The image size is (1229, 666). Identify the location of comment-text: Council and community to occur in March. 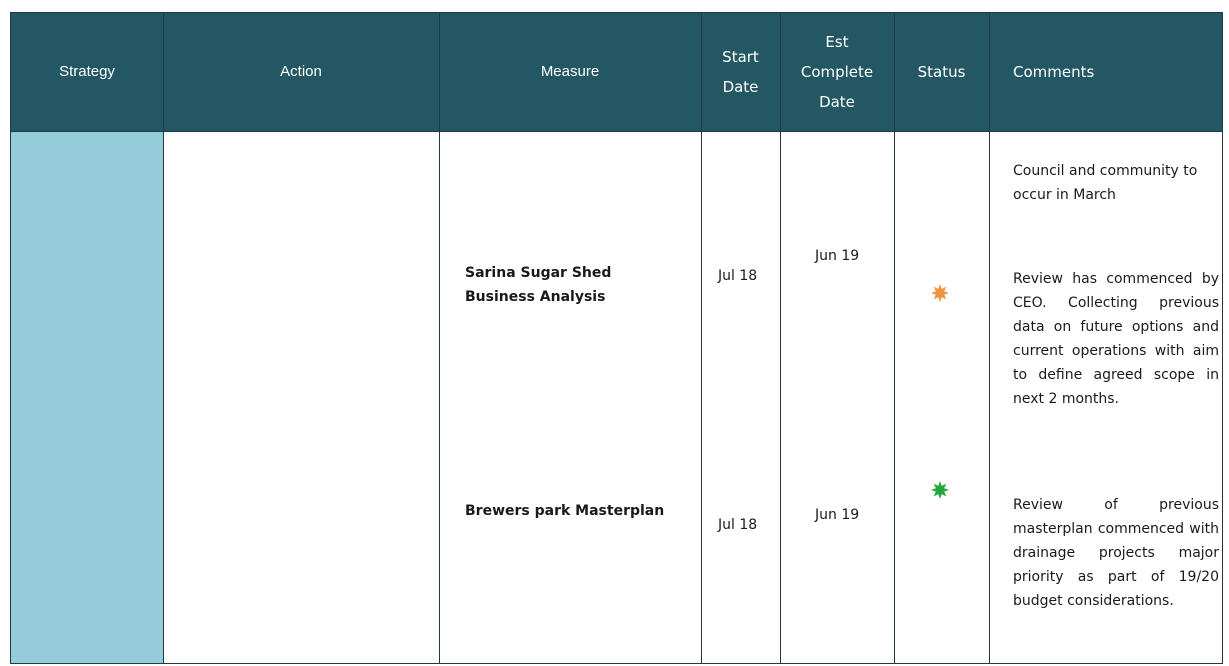
(1105, 183).